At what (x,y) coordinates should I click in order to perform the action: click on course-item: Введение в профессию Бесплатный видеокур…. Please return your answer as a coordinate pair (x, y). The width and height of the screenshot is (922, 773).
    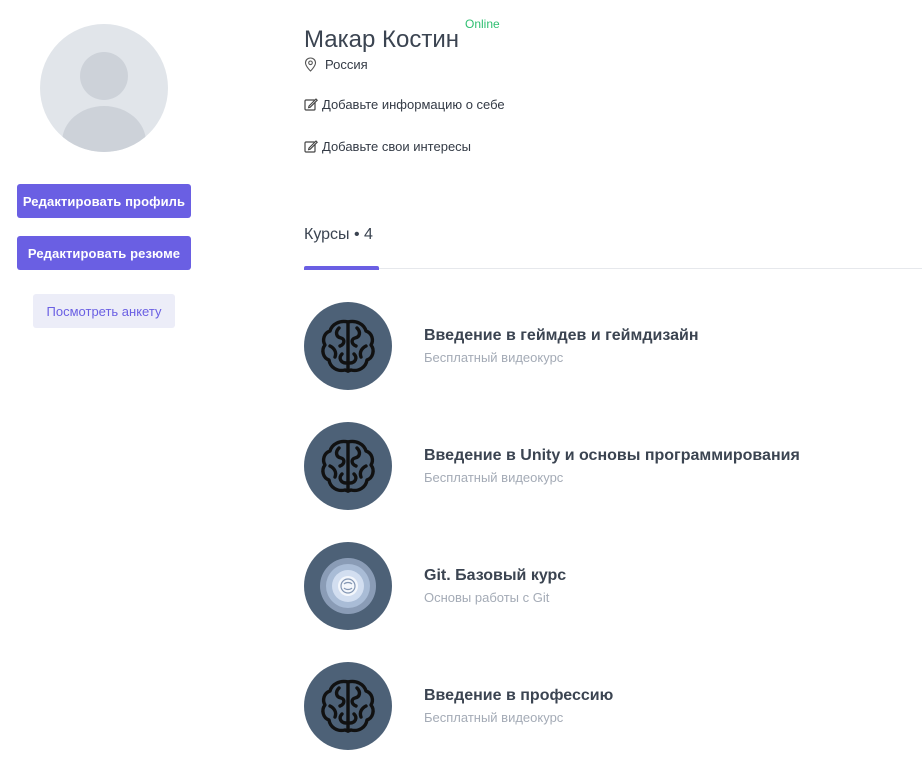
    Looking at the image, I should click on (604, 706).